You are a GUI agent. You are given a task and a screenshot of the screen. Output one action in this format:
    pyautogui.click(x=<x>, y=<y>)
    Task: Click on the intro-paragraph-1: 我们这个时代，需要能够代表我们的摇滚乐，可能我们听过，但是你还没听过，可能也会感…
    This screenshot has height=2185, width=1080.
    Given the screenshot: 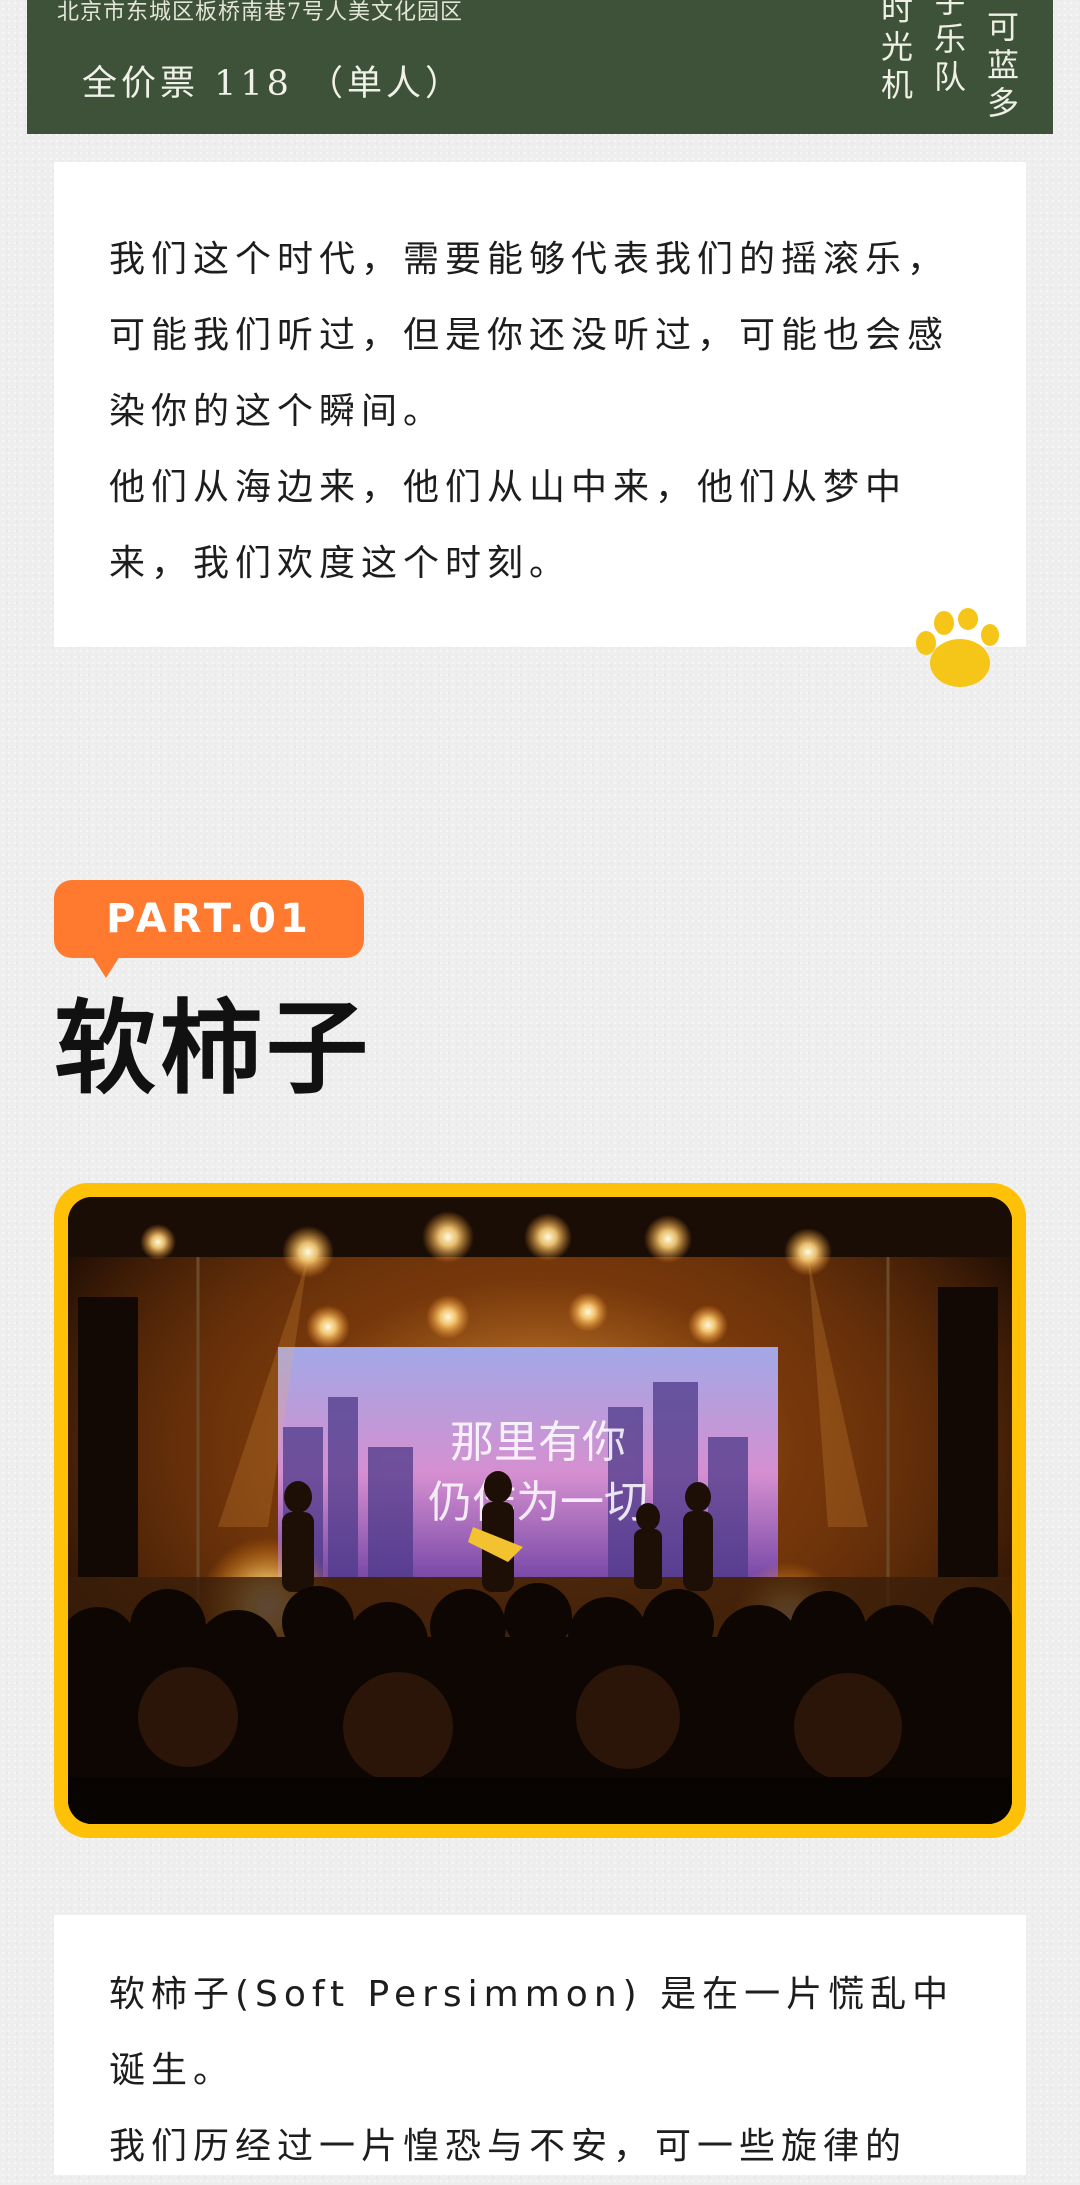 What is the action you would take?
    pyautogui.click(x=529, y=335)
    